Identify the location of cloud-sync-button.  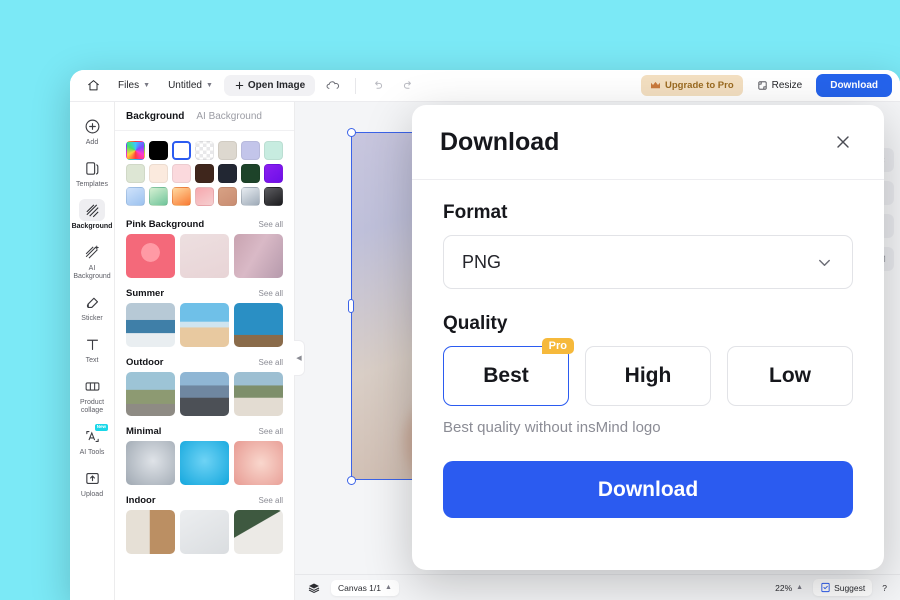
(333, 86).